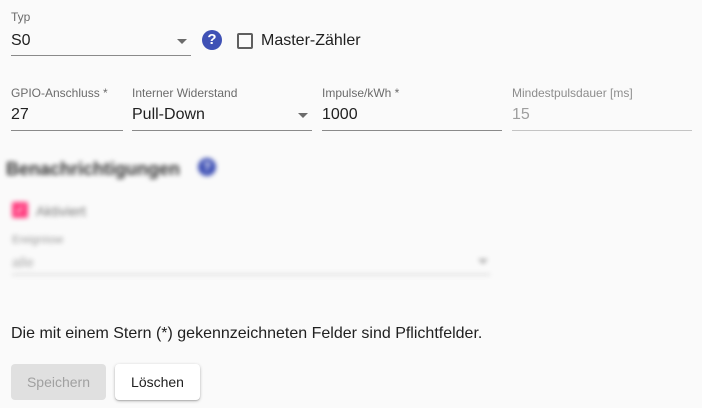 This screenshot has height=408, width=702. What do you see at coordinates (67, 108) in the screenshot?
I see `gpio-field: GPIO-Anschluss * 27` at bounding box center [67, 108].